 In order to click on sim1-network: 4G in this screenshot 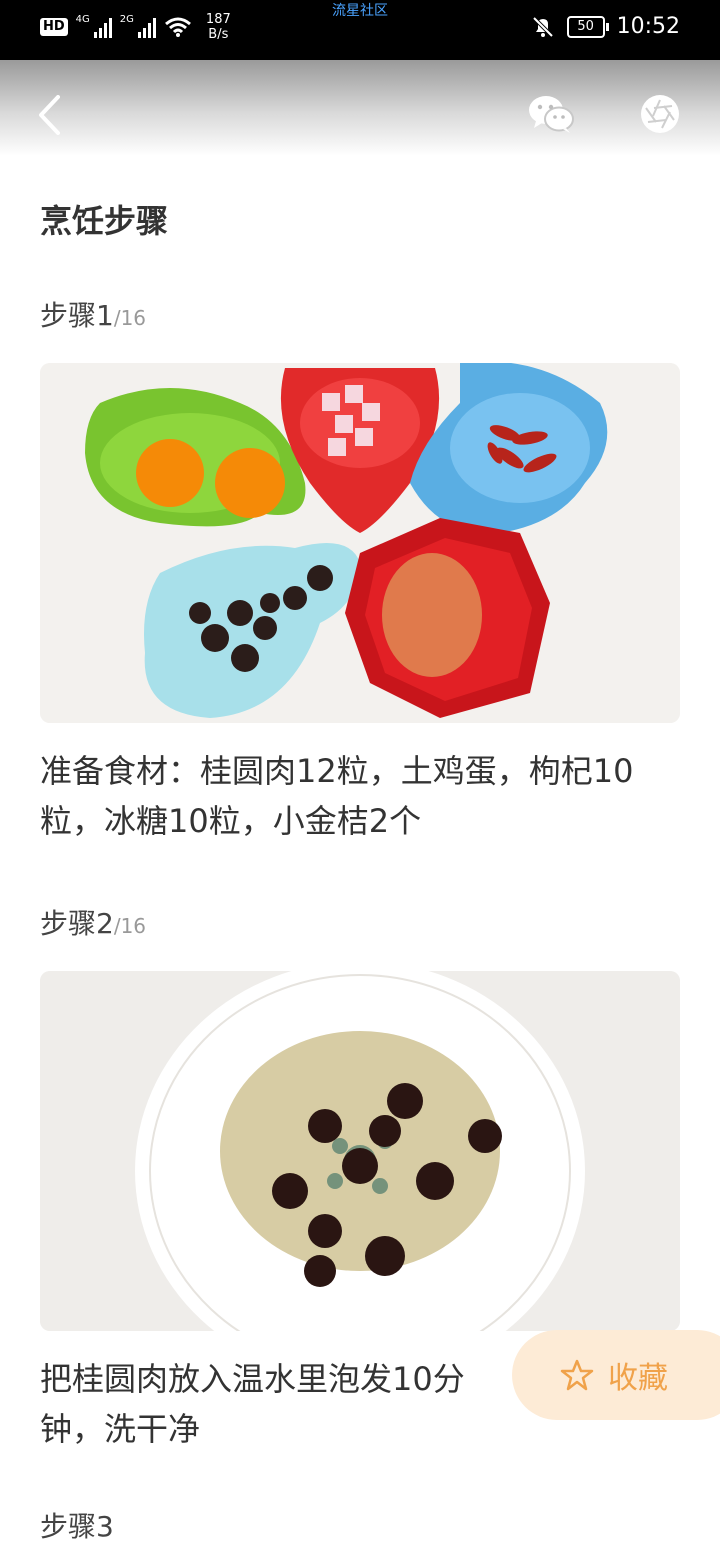, I will do `click(82, 19)`.